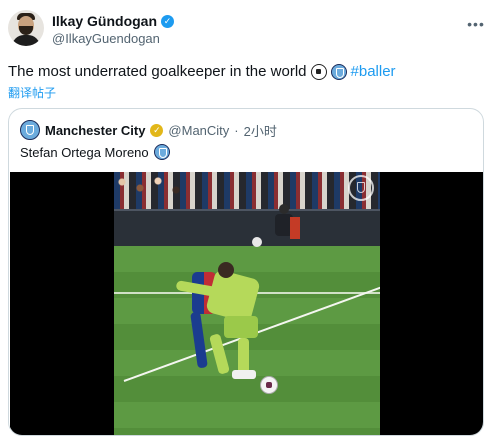 The width and height of the screenshot is (500, 440). What do you see at coordinates (287, 223) in the screenshot?
I see `photographer-figure` at bounding box center [287, 223].